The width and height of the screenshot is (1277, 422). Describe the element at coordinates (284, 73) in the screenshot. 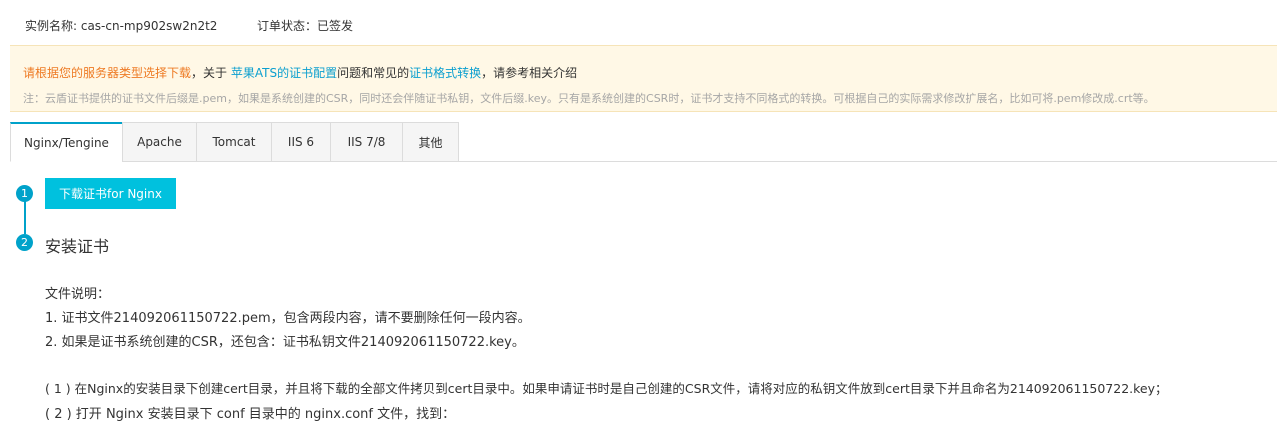

I see `ats-config-link: 苹果ATS的证书配置` at that location.